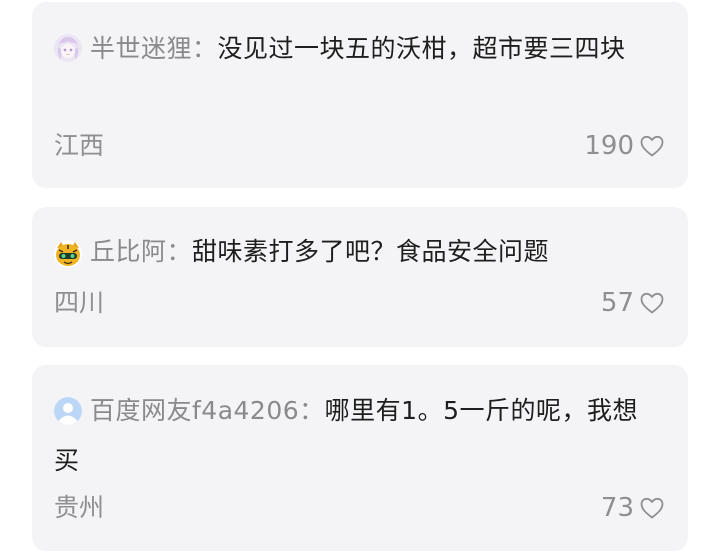 This screenshot has height=556, width=720. I want to click on comment-text: 没见过一块五的沃柑，超市要三四块, so click(421, 48).